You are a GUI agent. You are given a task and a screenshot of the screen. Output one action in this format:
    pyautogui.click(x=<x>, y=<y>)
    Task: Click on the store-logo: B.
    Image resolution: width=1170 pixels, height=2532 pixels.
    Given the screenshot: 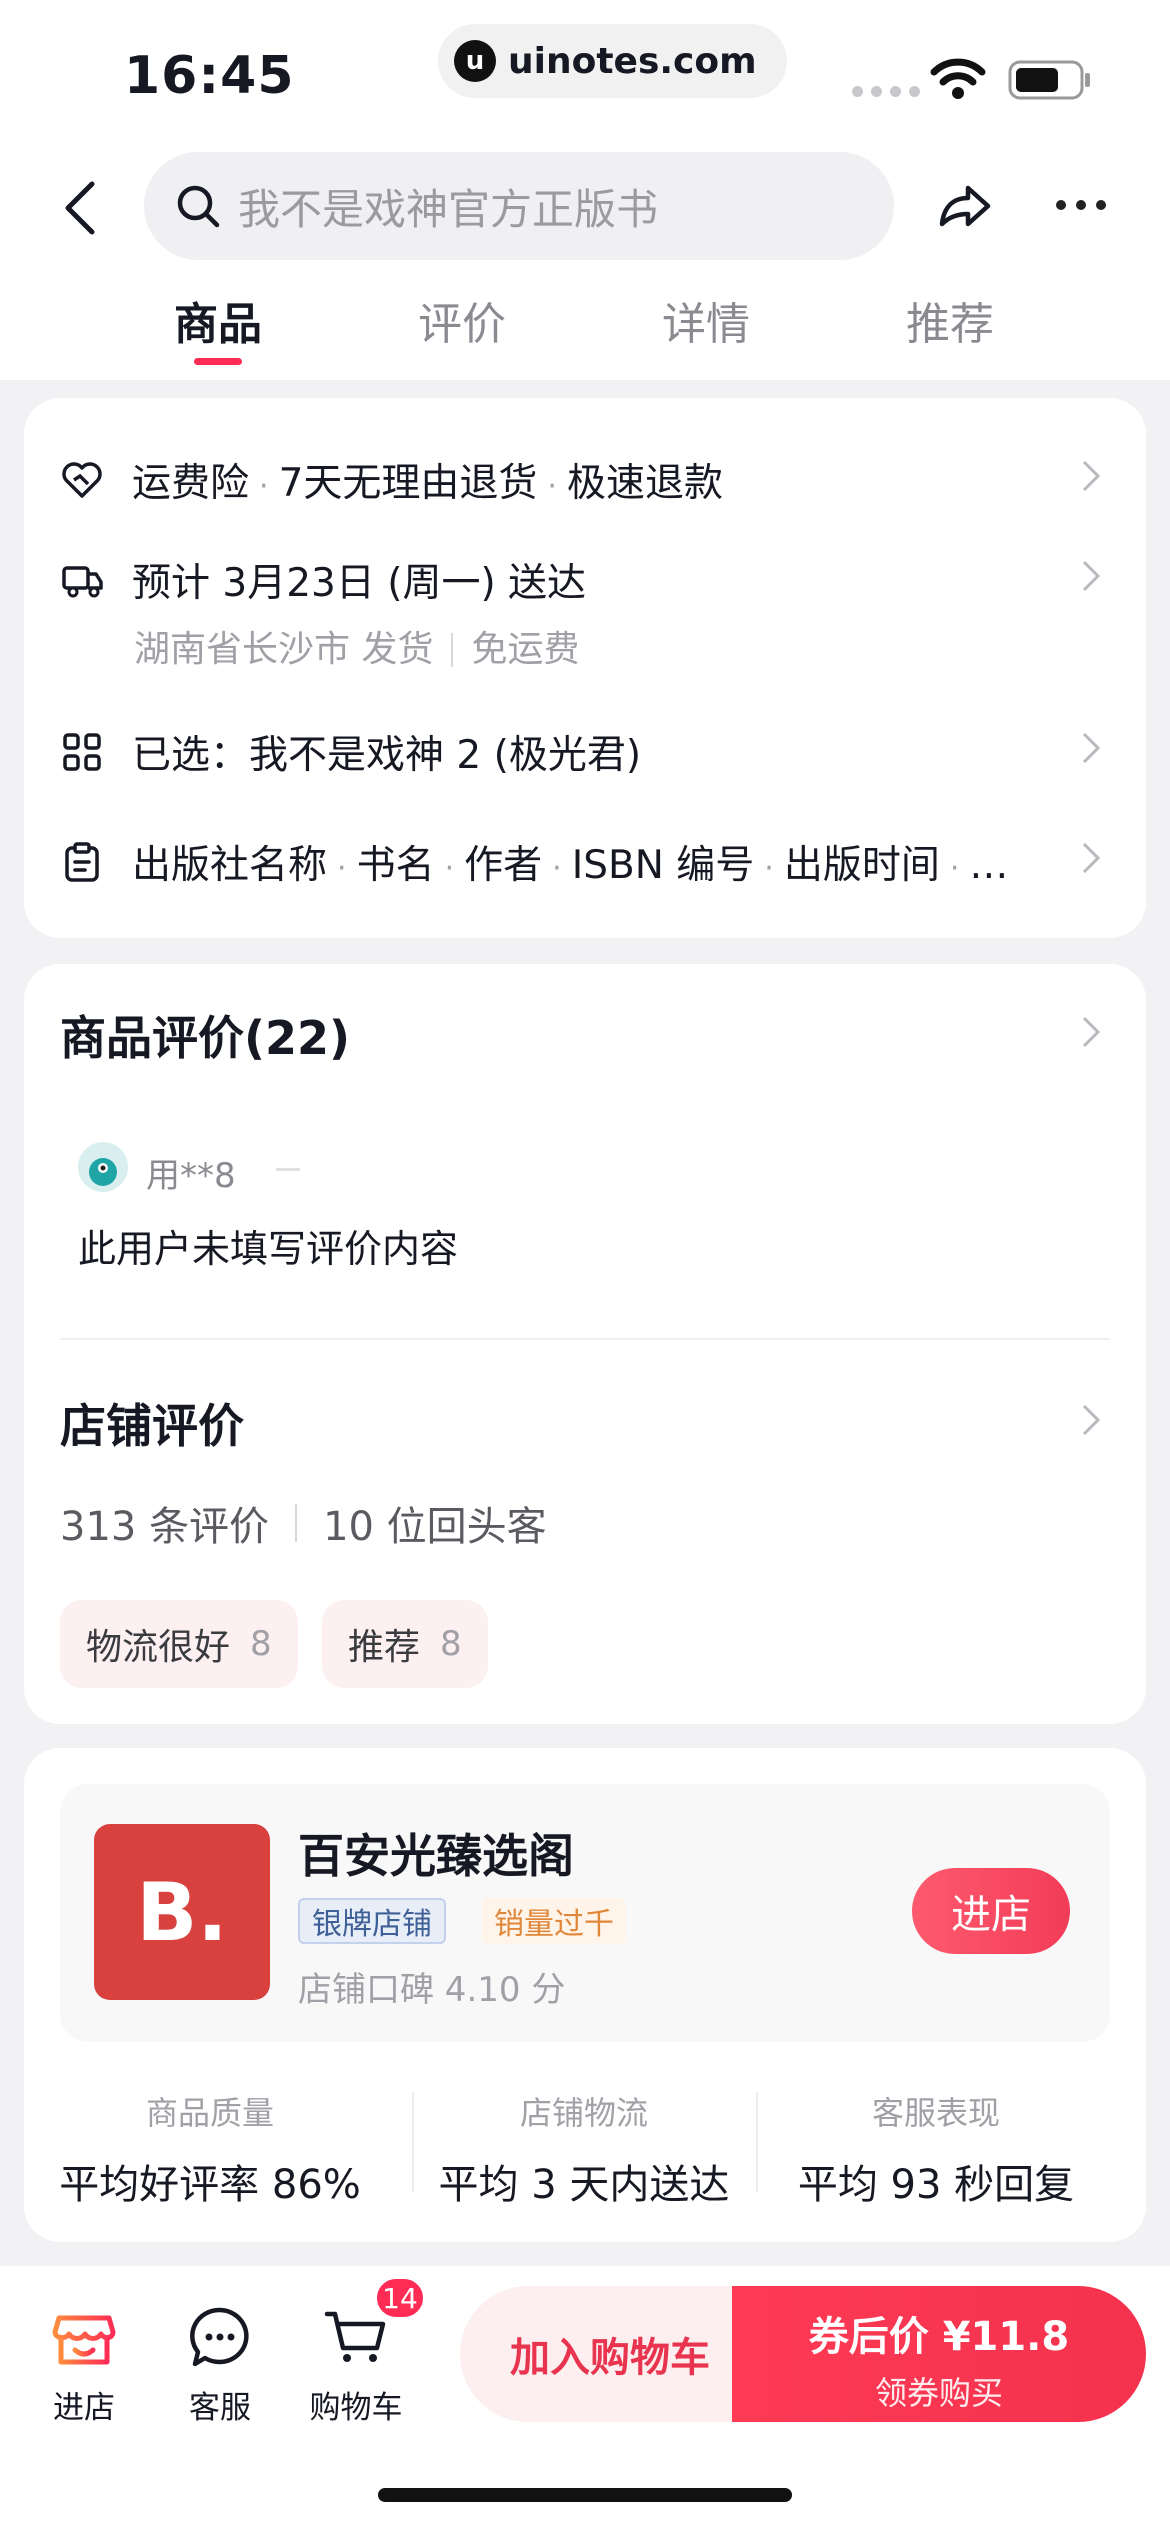 What is the action you would take?
    pyautogui.click(x=182, y=1912)
    